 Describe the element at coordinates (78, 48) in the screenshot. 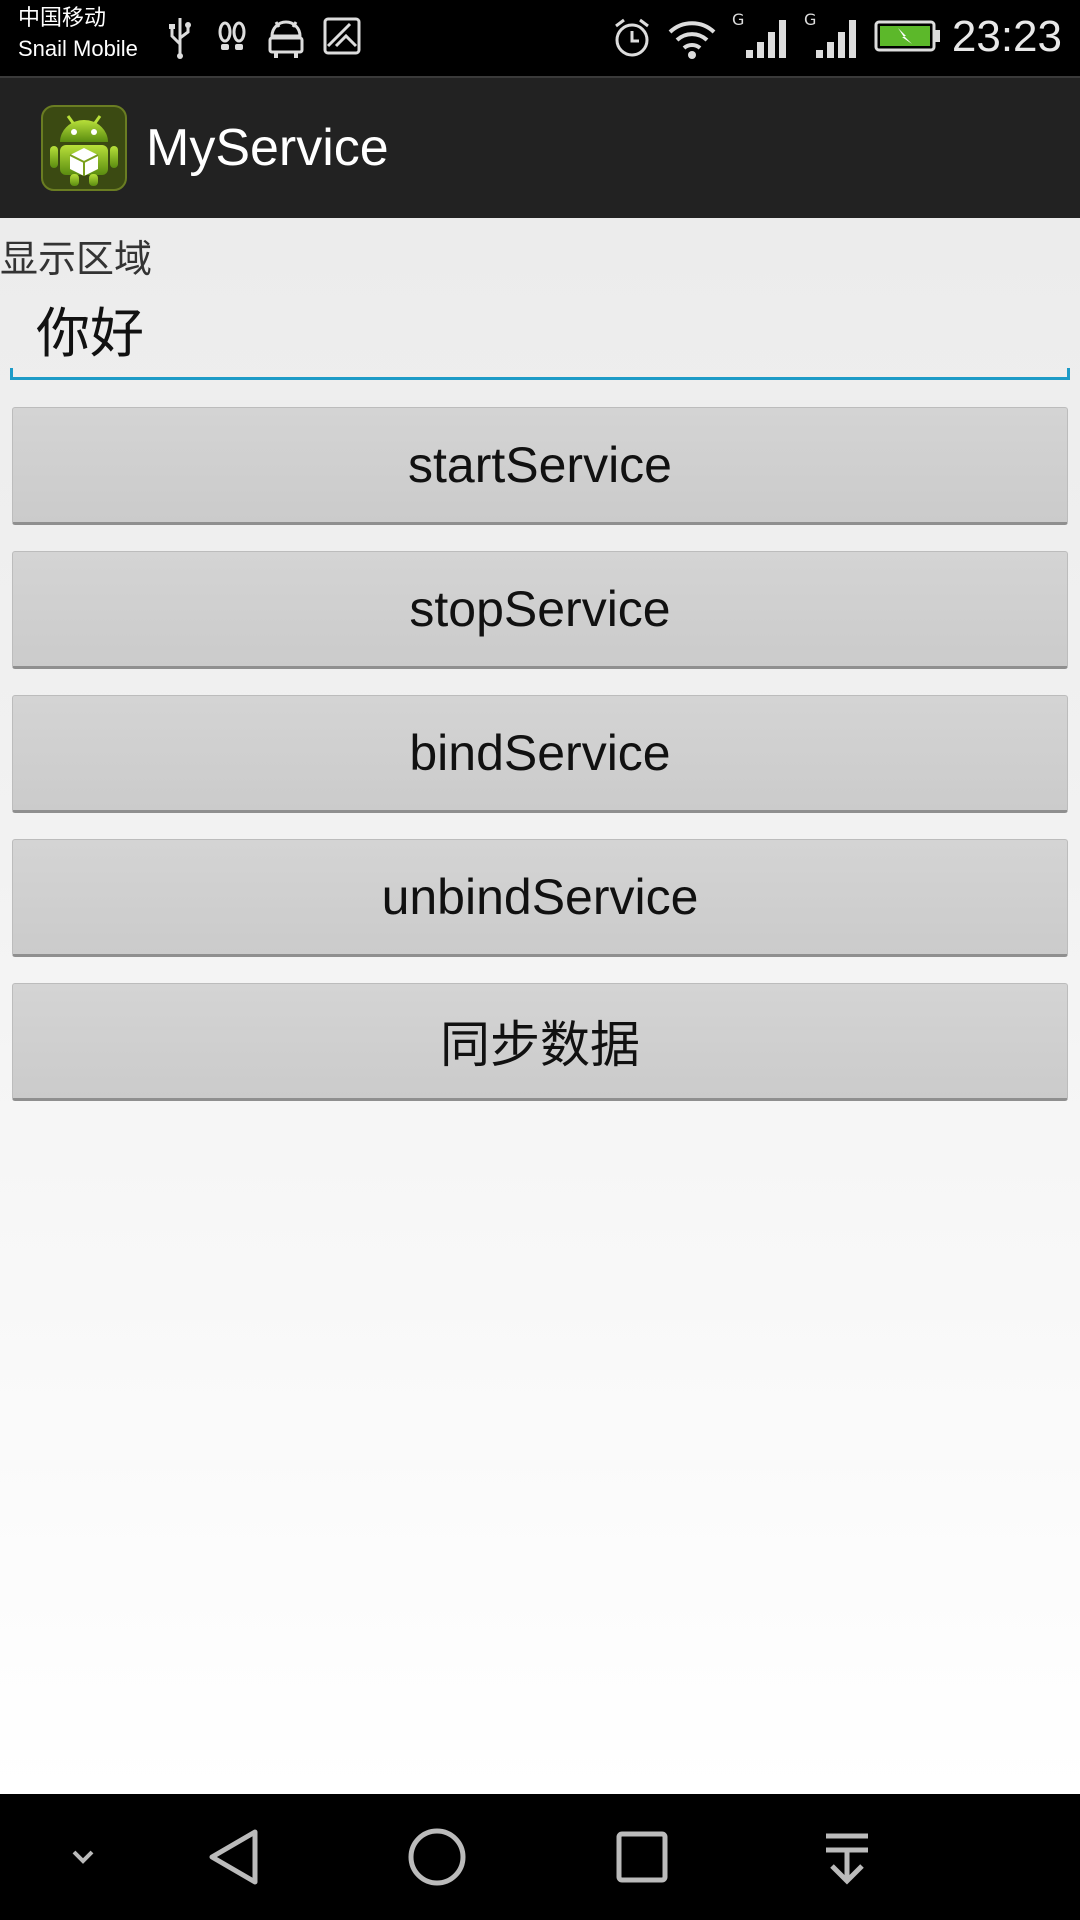

I see `carrier-name-secondary: Snail Mobile` at that location.